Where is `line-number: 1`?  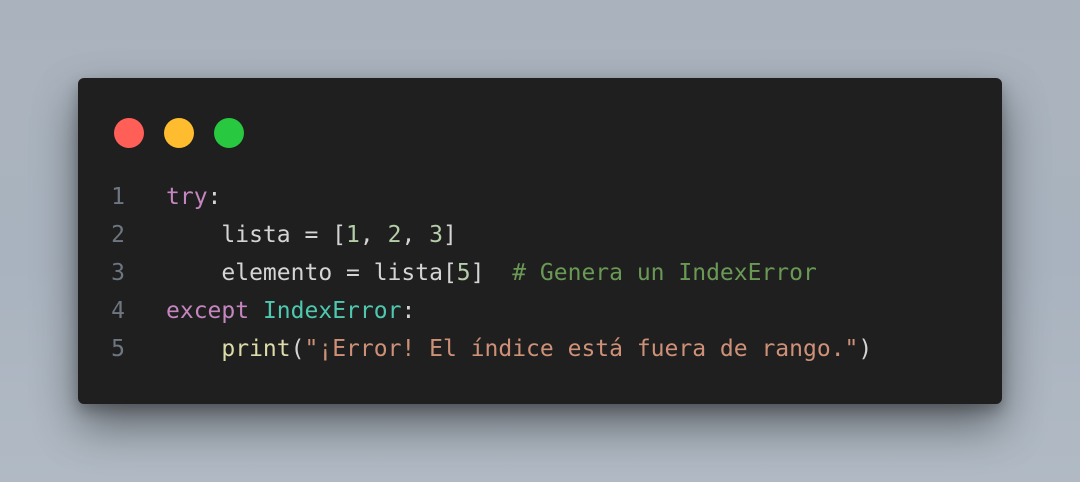 line-number: 1 is located at coordinates (118, 197).